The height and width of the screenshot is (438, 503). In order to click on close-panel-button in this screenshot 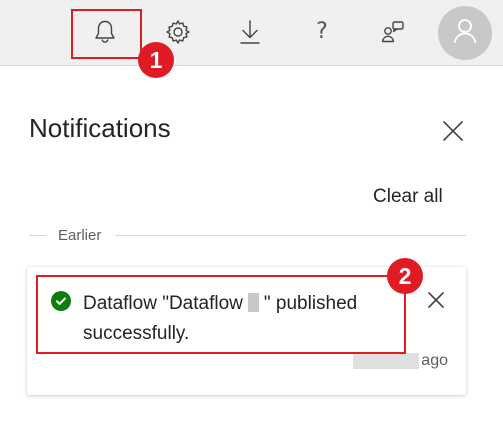, I will do `click(453, 131)`.